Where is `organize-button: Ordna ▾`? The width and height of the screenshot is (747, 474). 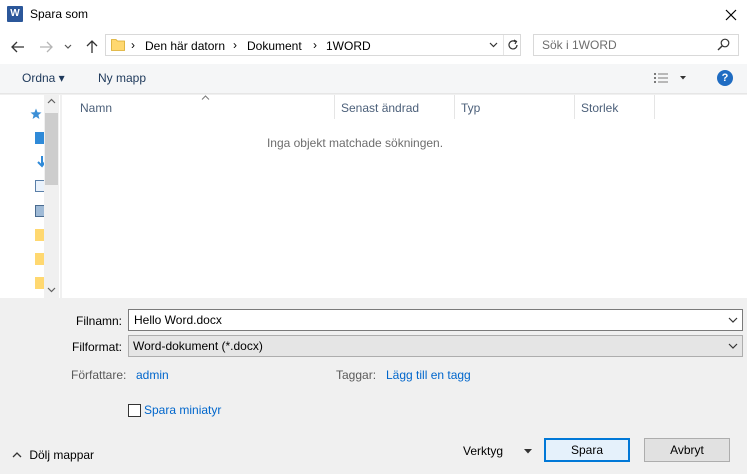 organize-button: Ordna ▾ is located at coordinates (43, 78).